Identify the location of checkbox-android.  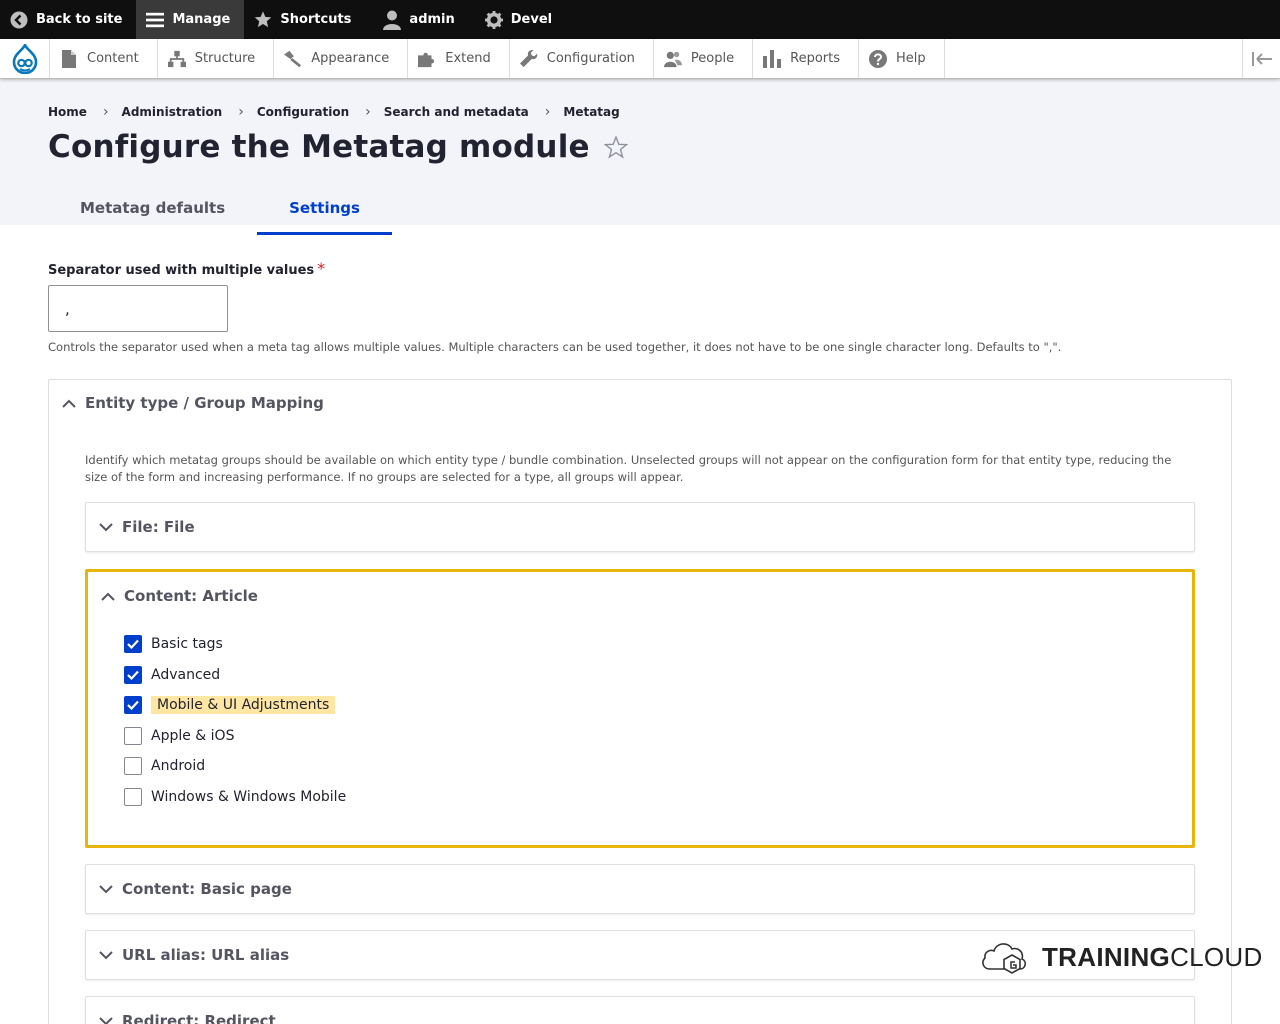
(133, 766).